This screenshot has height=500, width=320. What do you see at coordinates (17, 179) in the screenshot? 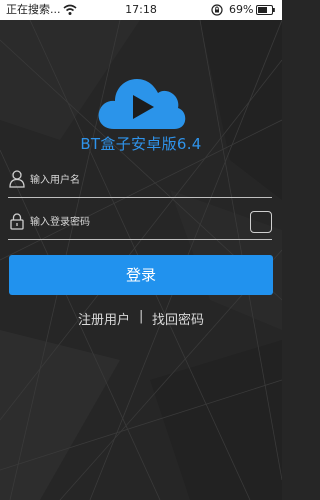
I see `user-icon` at bounding box center [17, 179].